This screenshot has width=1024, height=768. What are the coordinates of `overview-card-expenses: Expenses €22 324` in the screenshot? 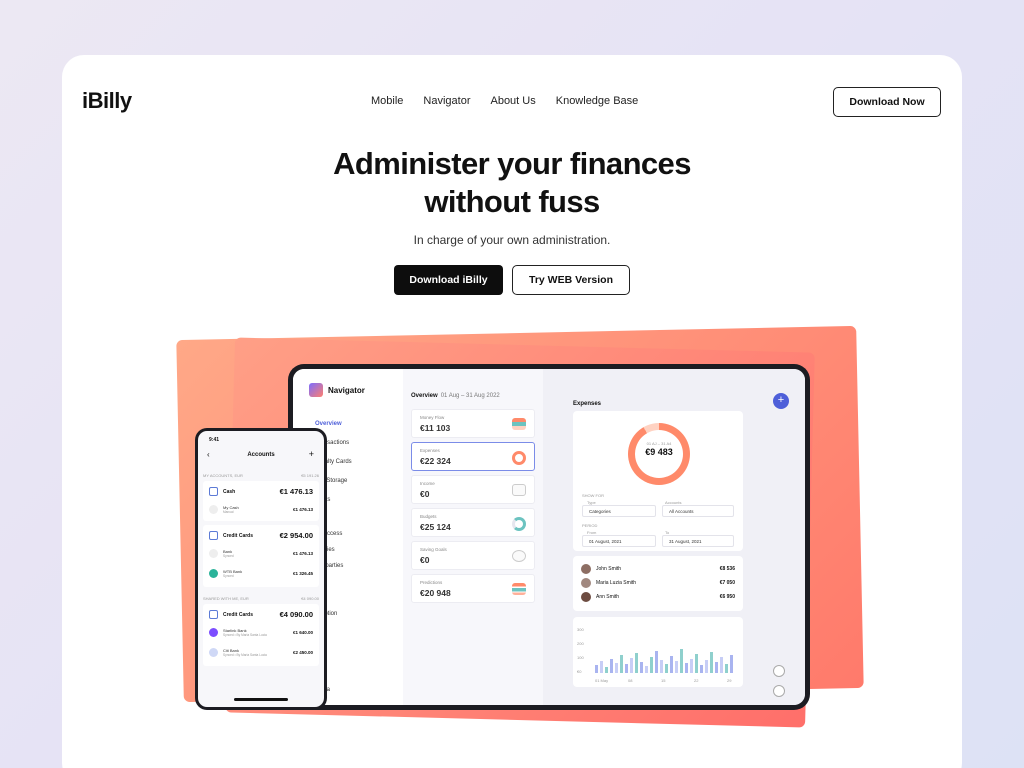 It's located at (473, 456).